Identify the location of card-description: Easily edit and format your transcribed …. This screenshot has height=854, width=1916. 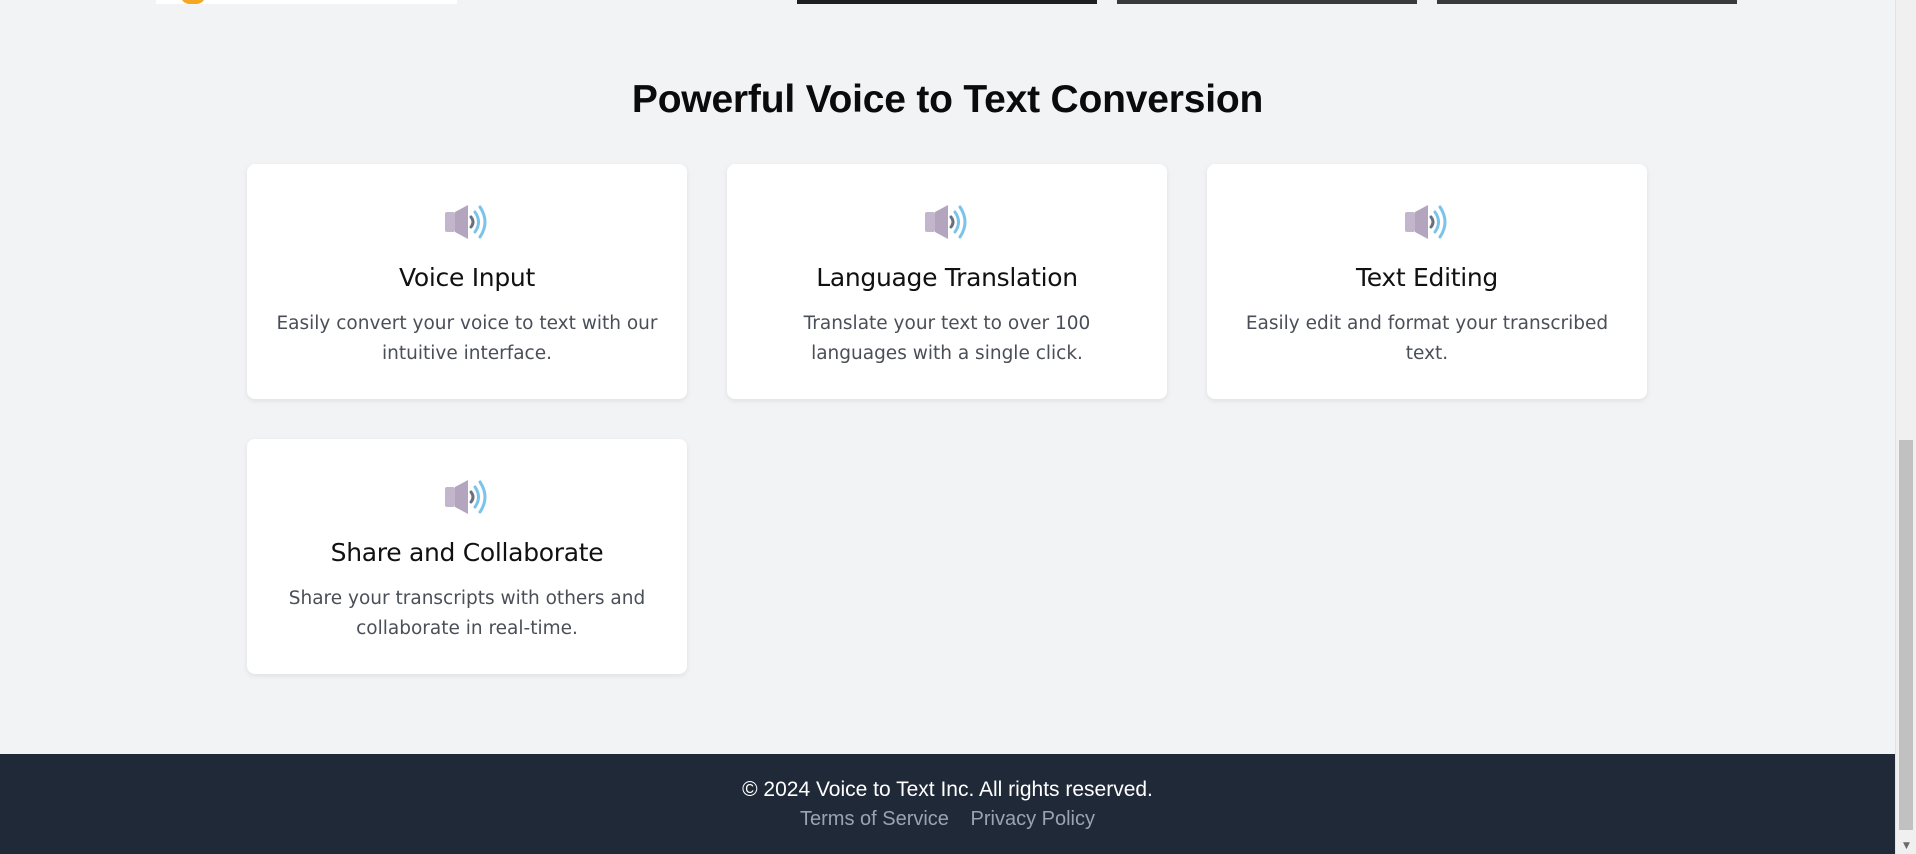
(1427, 338).